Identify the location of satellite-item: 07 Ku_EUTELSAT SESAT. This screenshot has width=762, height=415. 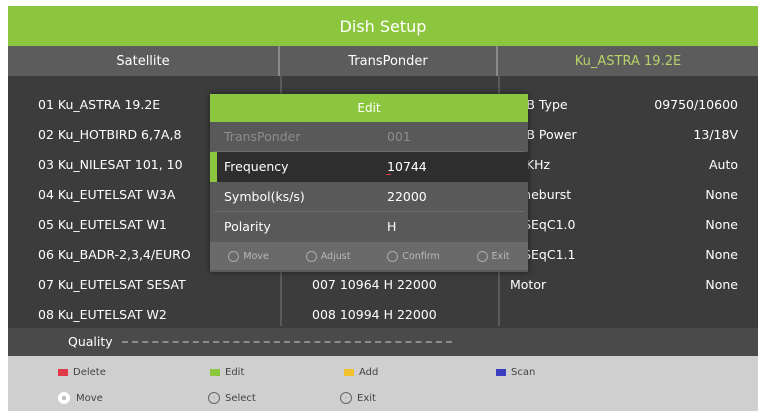
(158, 285).